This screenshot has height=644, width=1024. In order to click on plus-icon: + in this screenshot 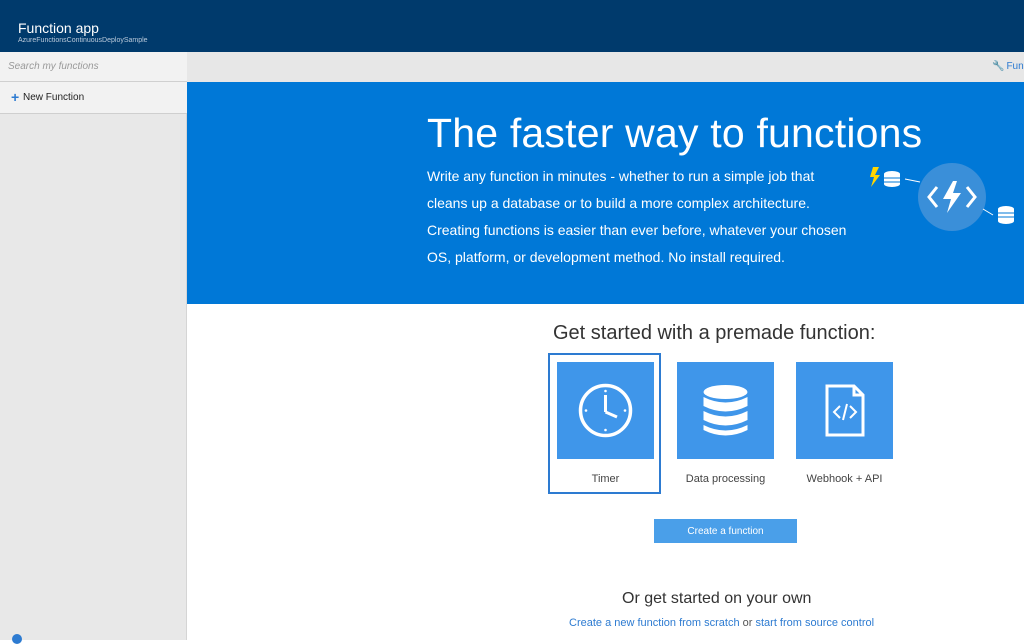, I will do `click(15, 97)`.